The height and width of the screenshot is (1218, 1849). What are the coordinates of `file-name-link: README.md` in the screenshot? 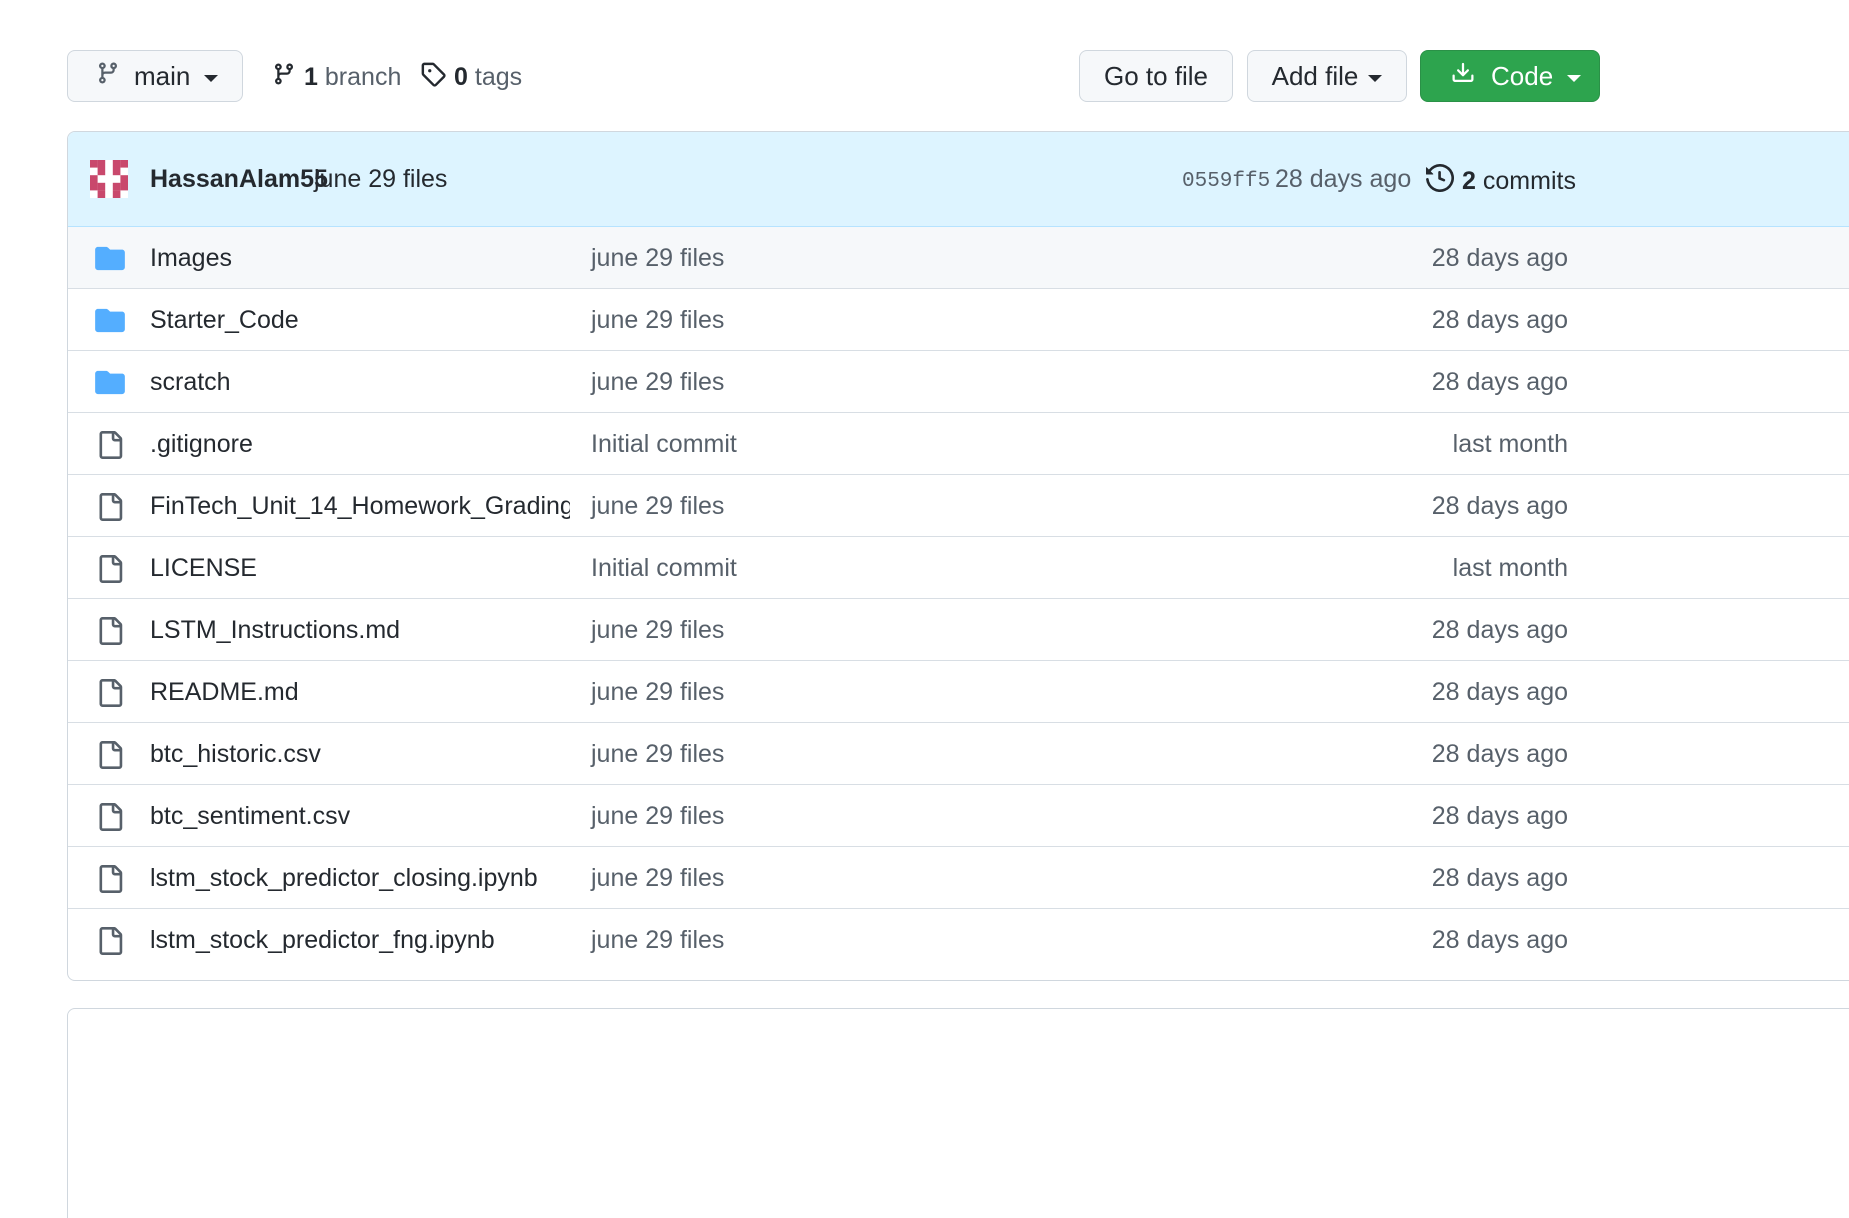 It's located at (224, 692).